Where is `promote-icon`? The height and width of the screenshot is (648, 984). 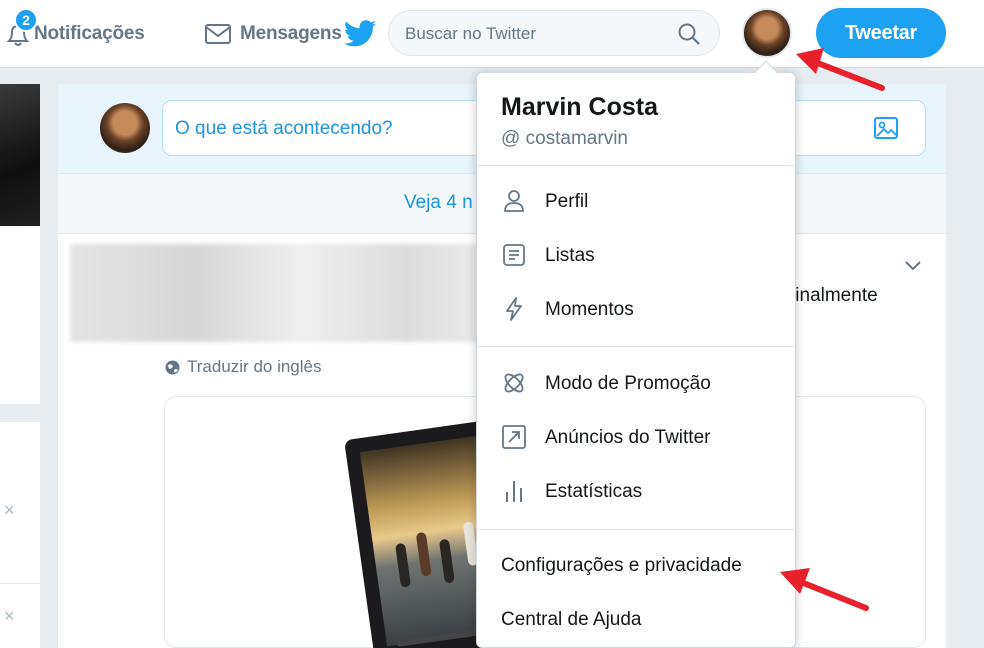 promote-icon is located at coordinates (514, 383).